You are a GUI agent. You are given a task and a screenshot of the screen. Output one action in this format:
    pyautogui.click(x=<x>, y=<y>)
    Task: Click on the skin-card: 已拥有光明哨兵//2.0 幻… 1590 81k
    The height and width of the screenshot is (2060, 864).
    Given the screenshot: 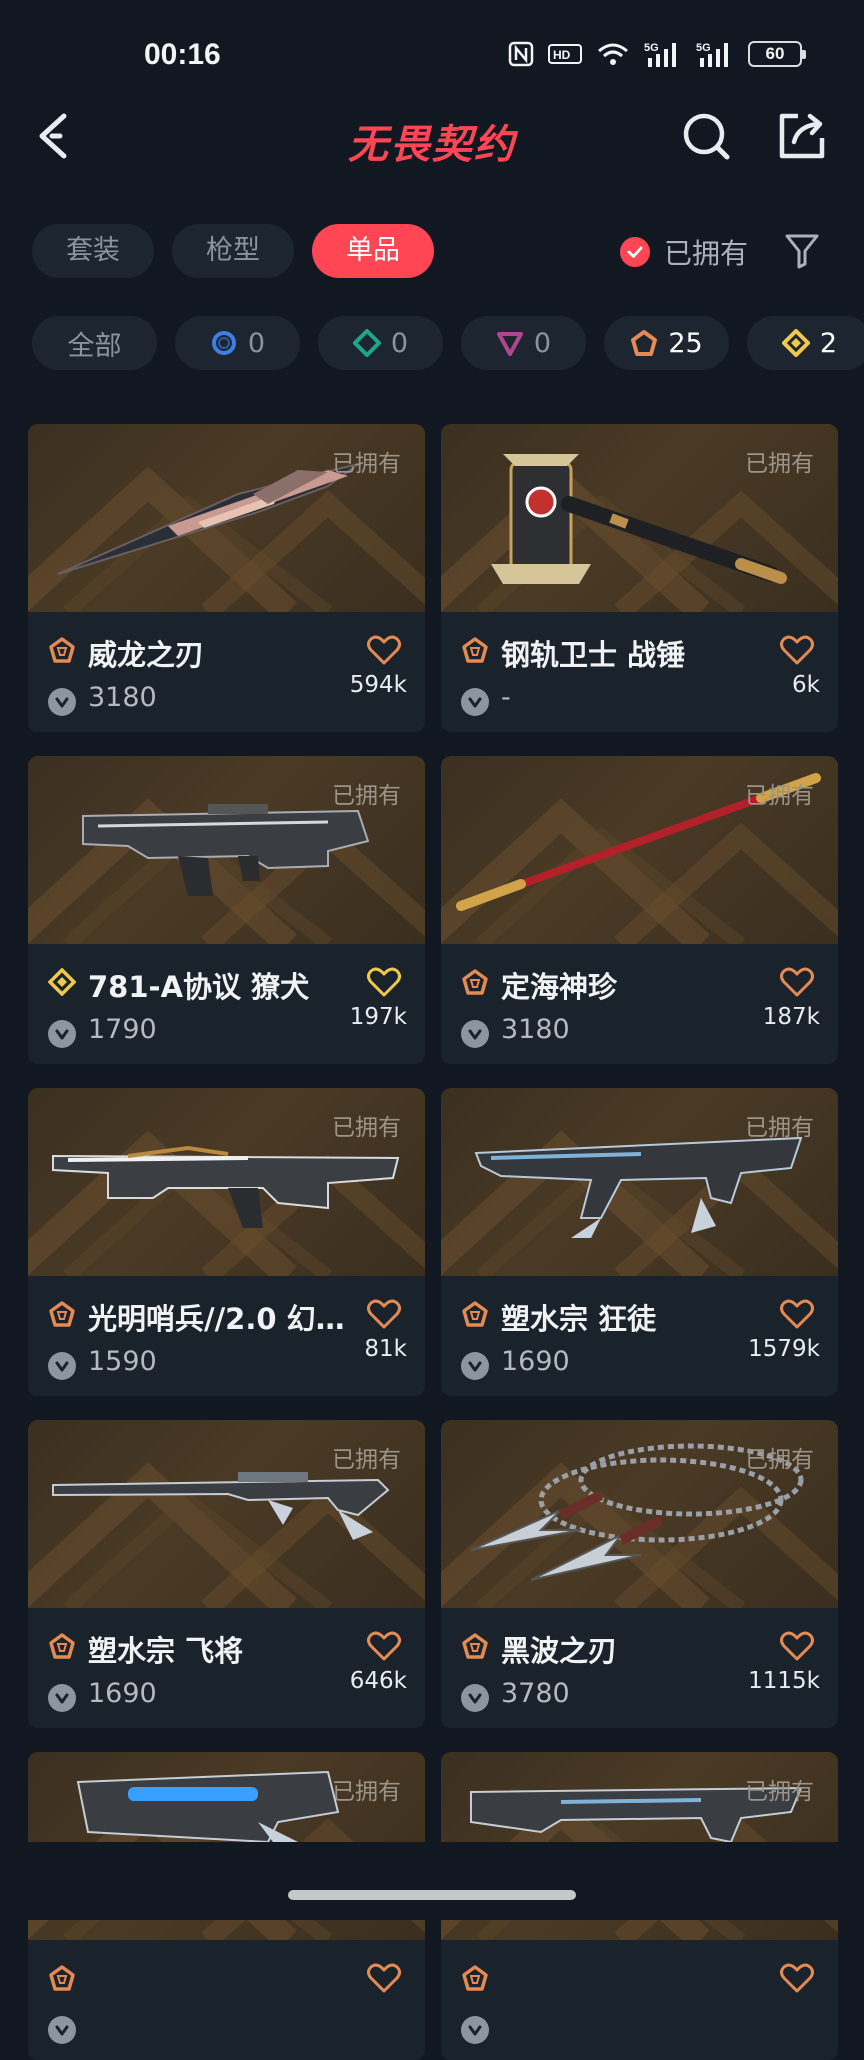 What is the action you would take?
    pyautogui.click(x=226, y=1242)
    